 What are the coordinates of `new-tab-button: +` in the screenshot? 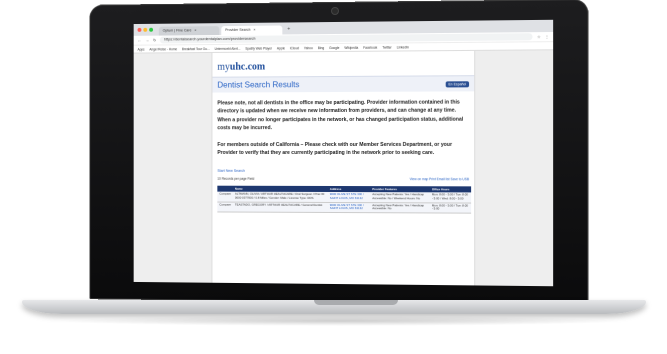 It's located at (288, 29).